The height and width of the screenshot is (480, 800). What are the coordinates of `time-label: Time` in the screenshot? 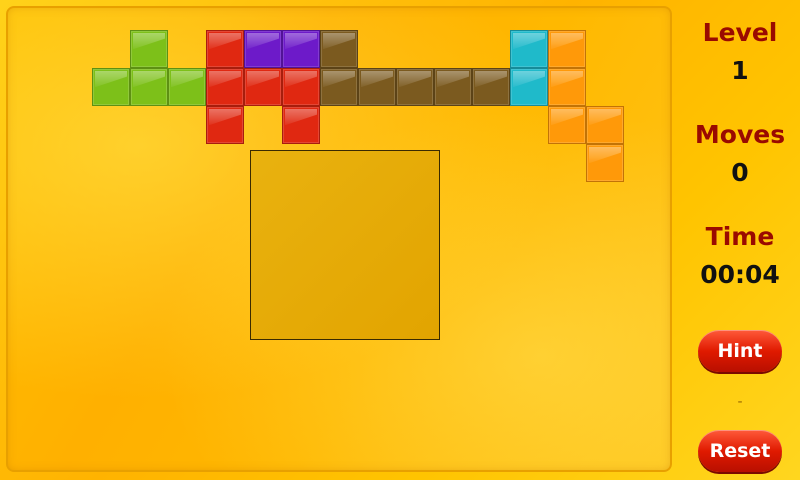 It's located at (740, 236).